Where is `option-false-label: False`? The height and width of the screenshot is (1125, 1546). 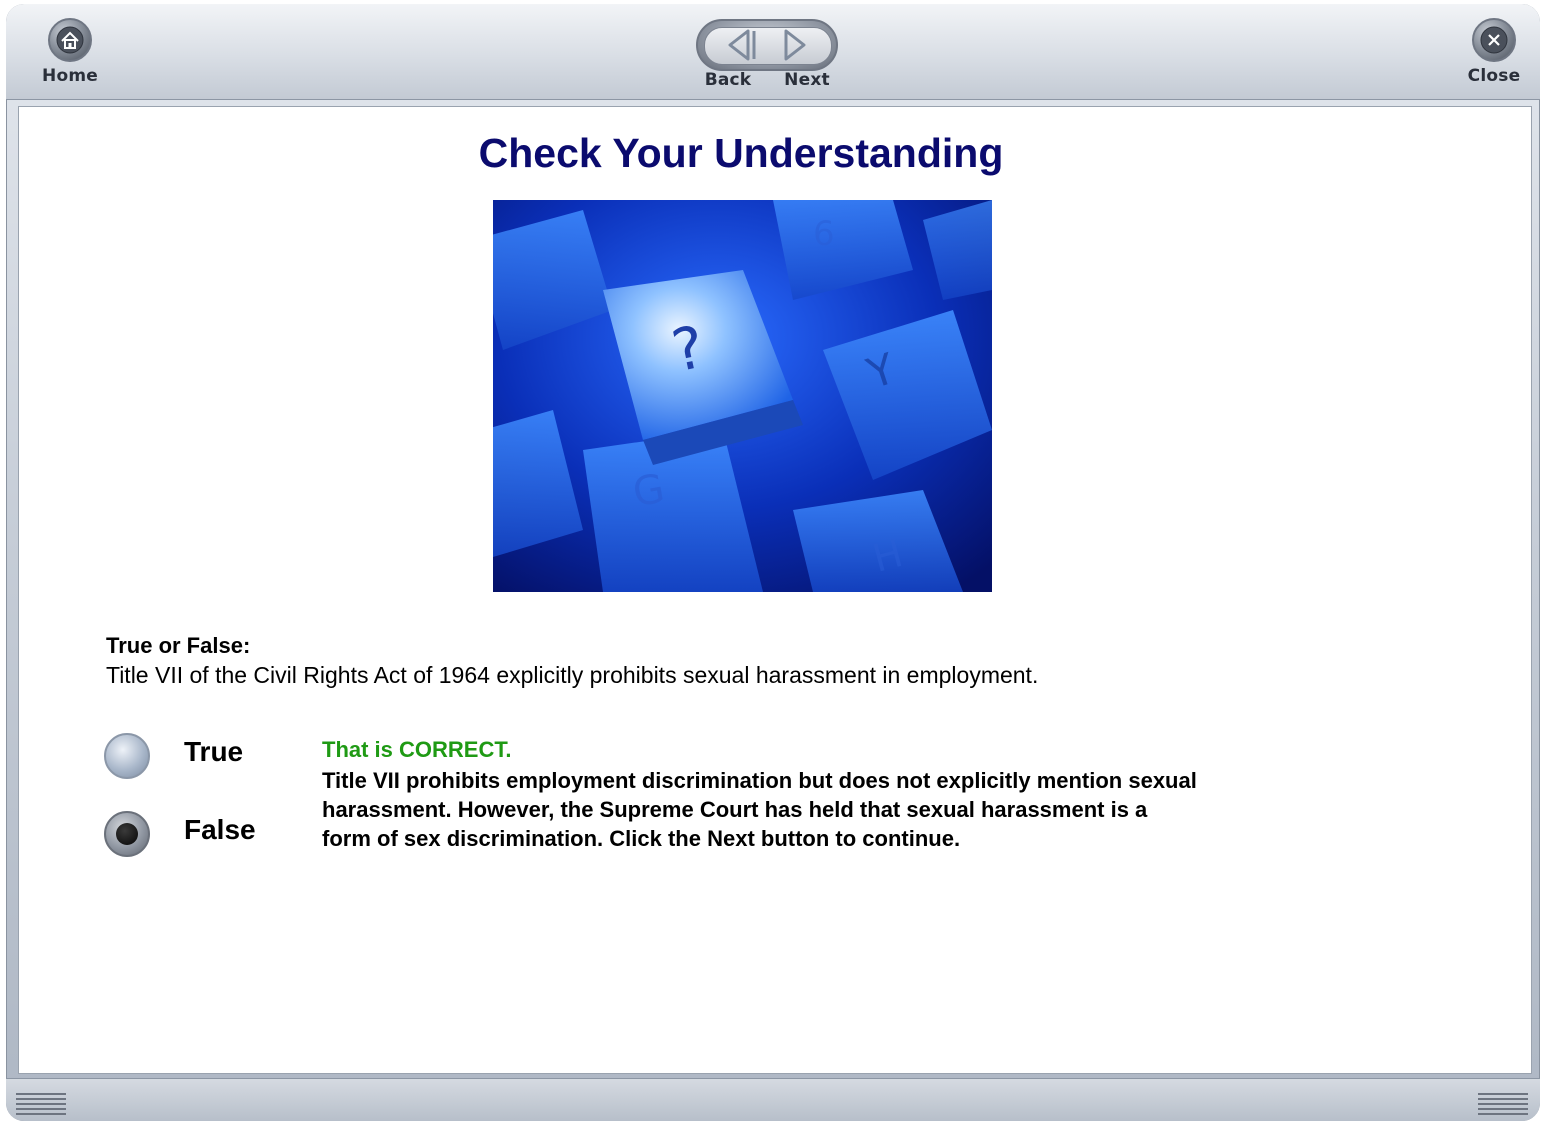 option-false-label: False is located at coordinates (220, 830).